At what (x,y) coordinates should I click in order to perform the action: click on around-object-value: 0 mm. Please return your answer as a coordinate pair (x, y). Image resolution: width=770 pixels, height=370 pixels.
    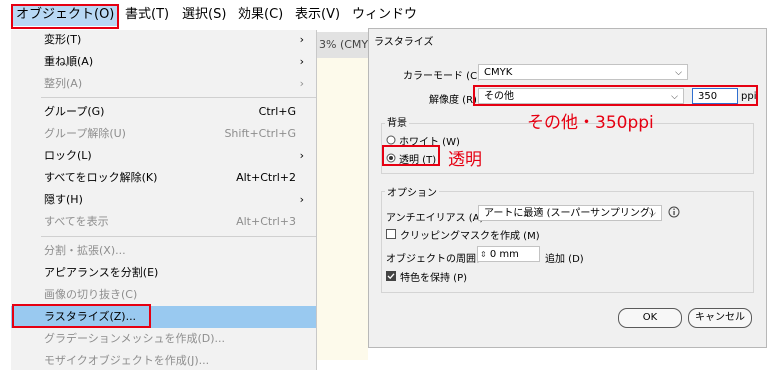
    Looking at the image, I should click on (504, 254).